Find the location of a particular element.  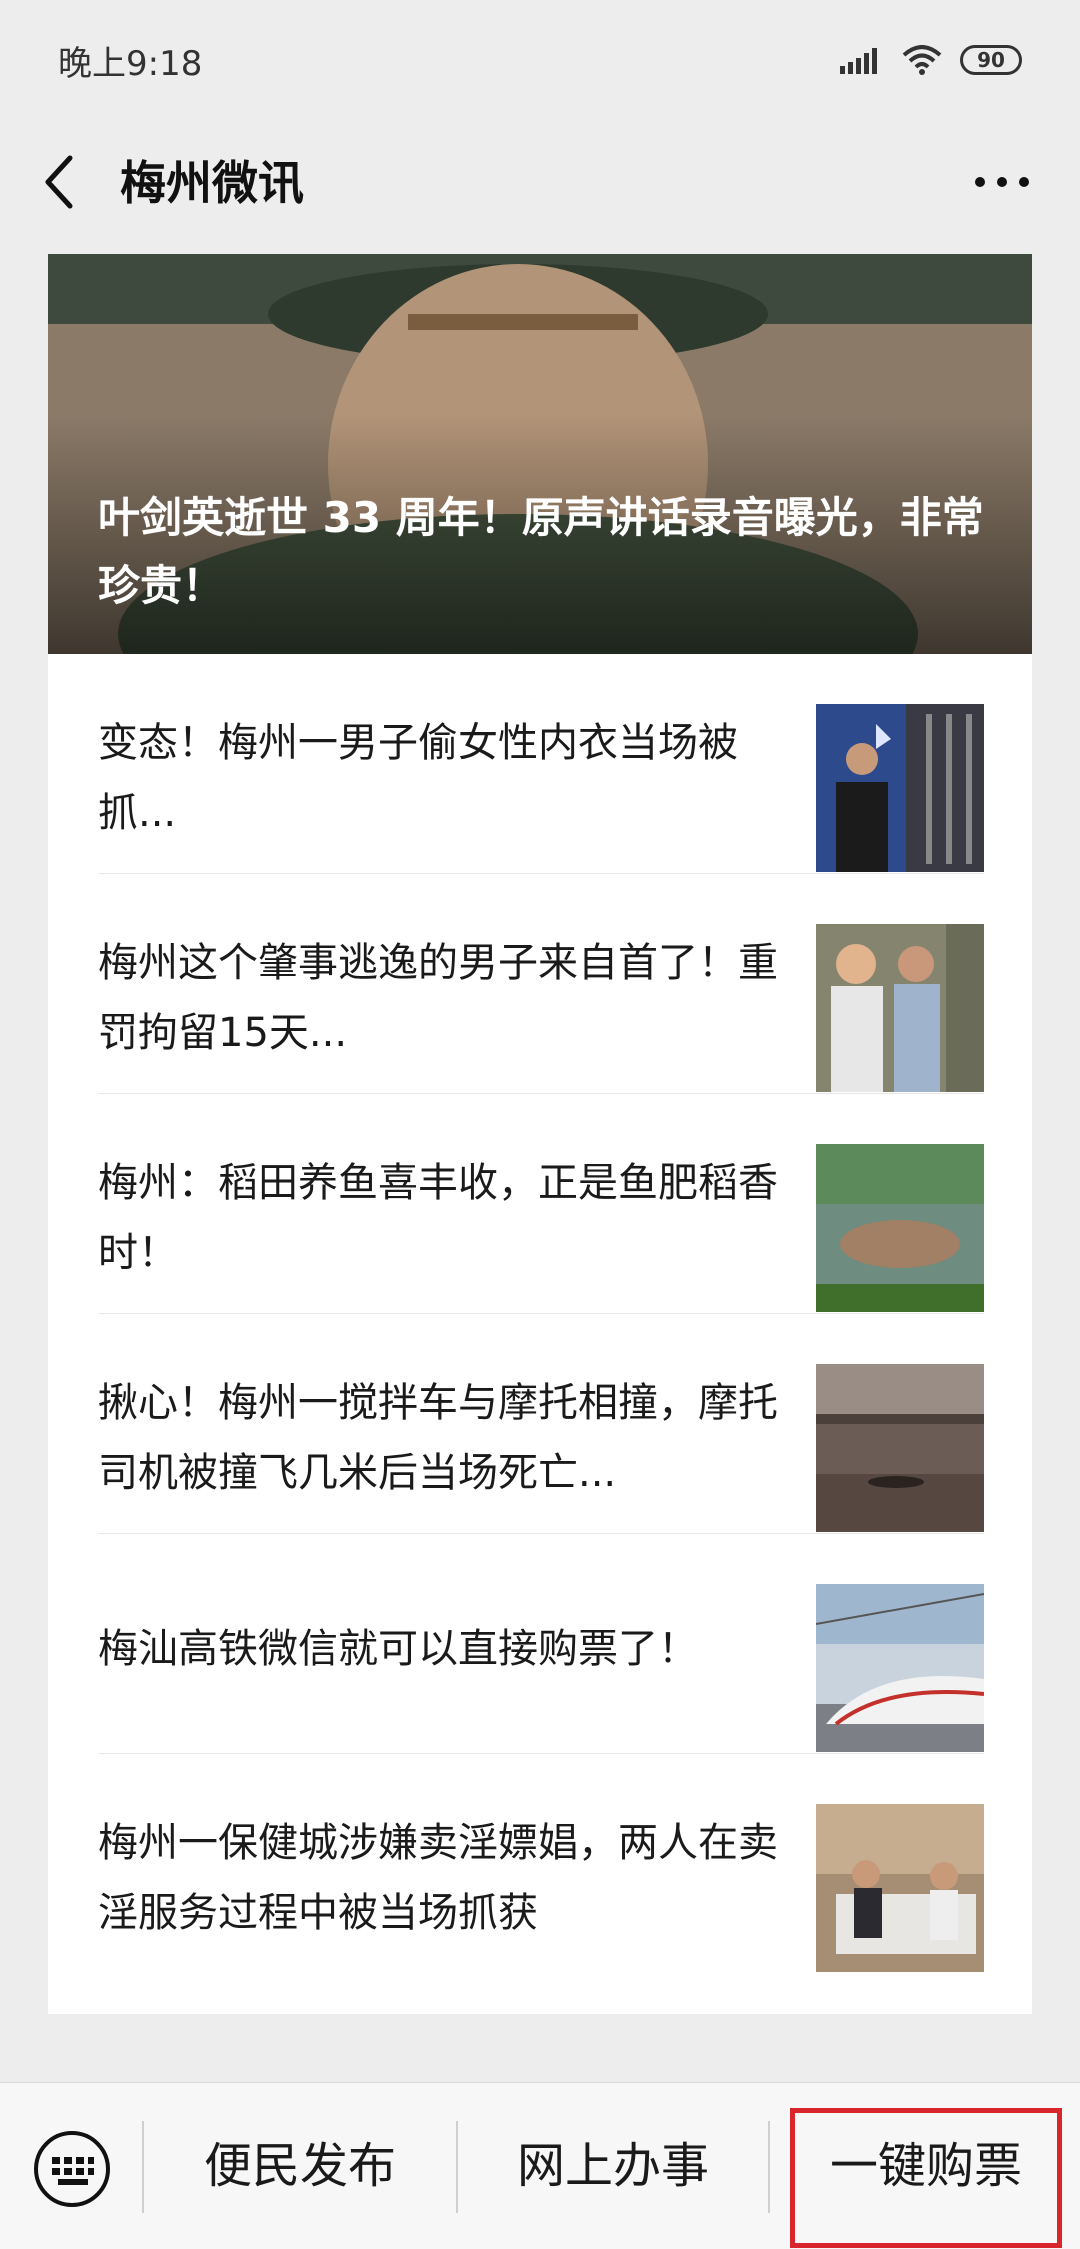

article-title: 梅汕高铁微信就可以直接购票了！ is located at coordinates (398, 1649).